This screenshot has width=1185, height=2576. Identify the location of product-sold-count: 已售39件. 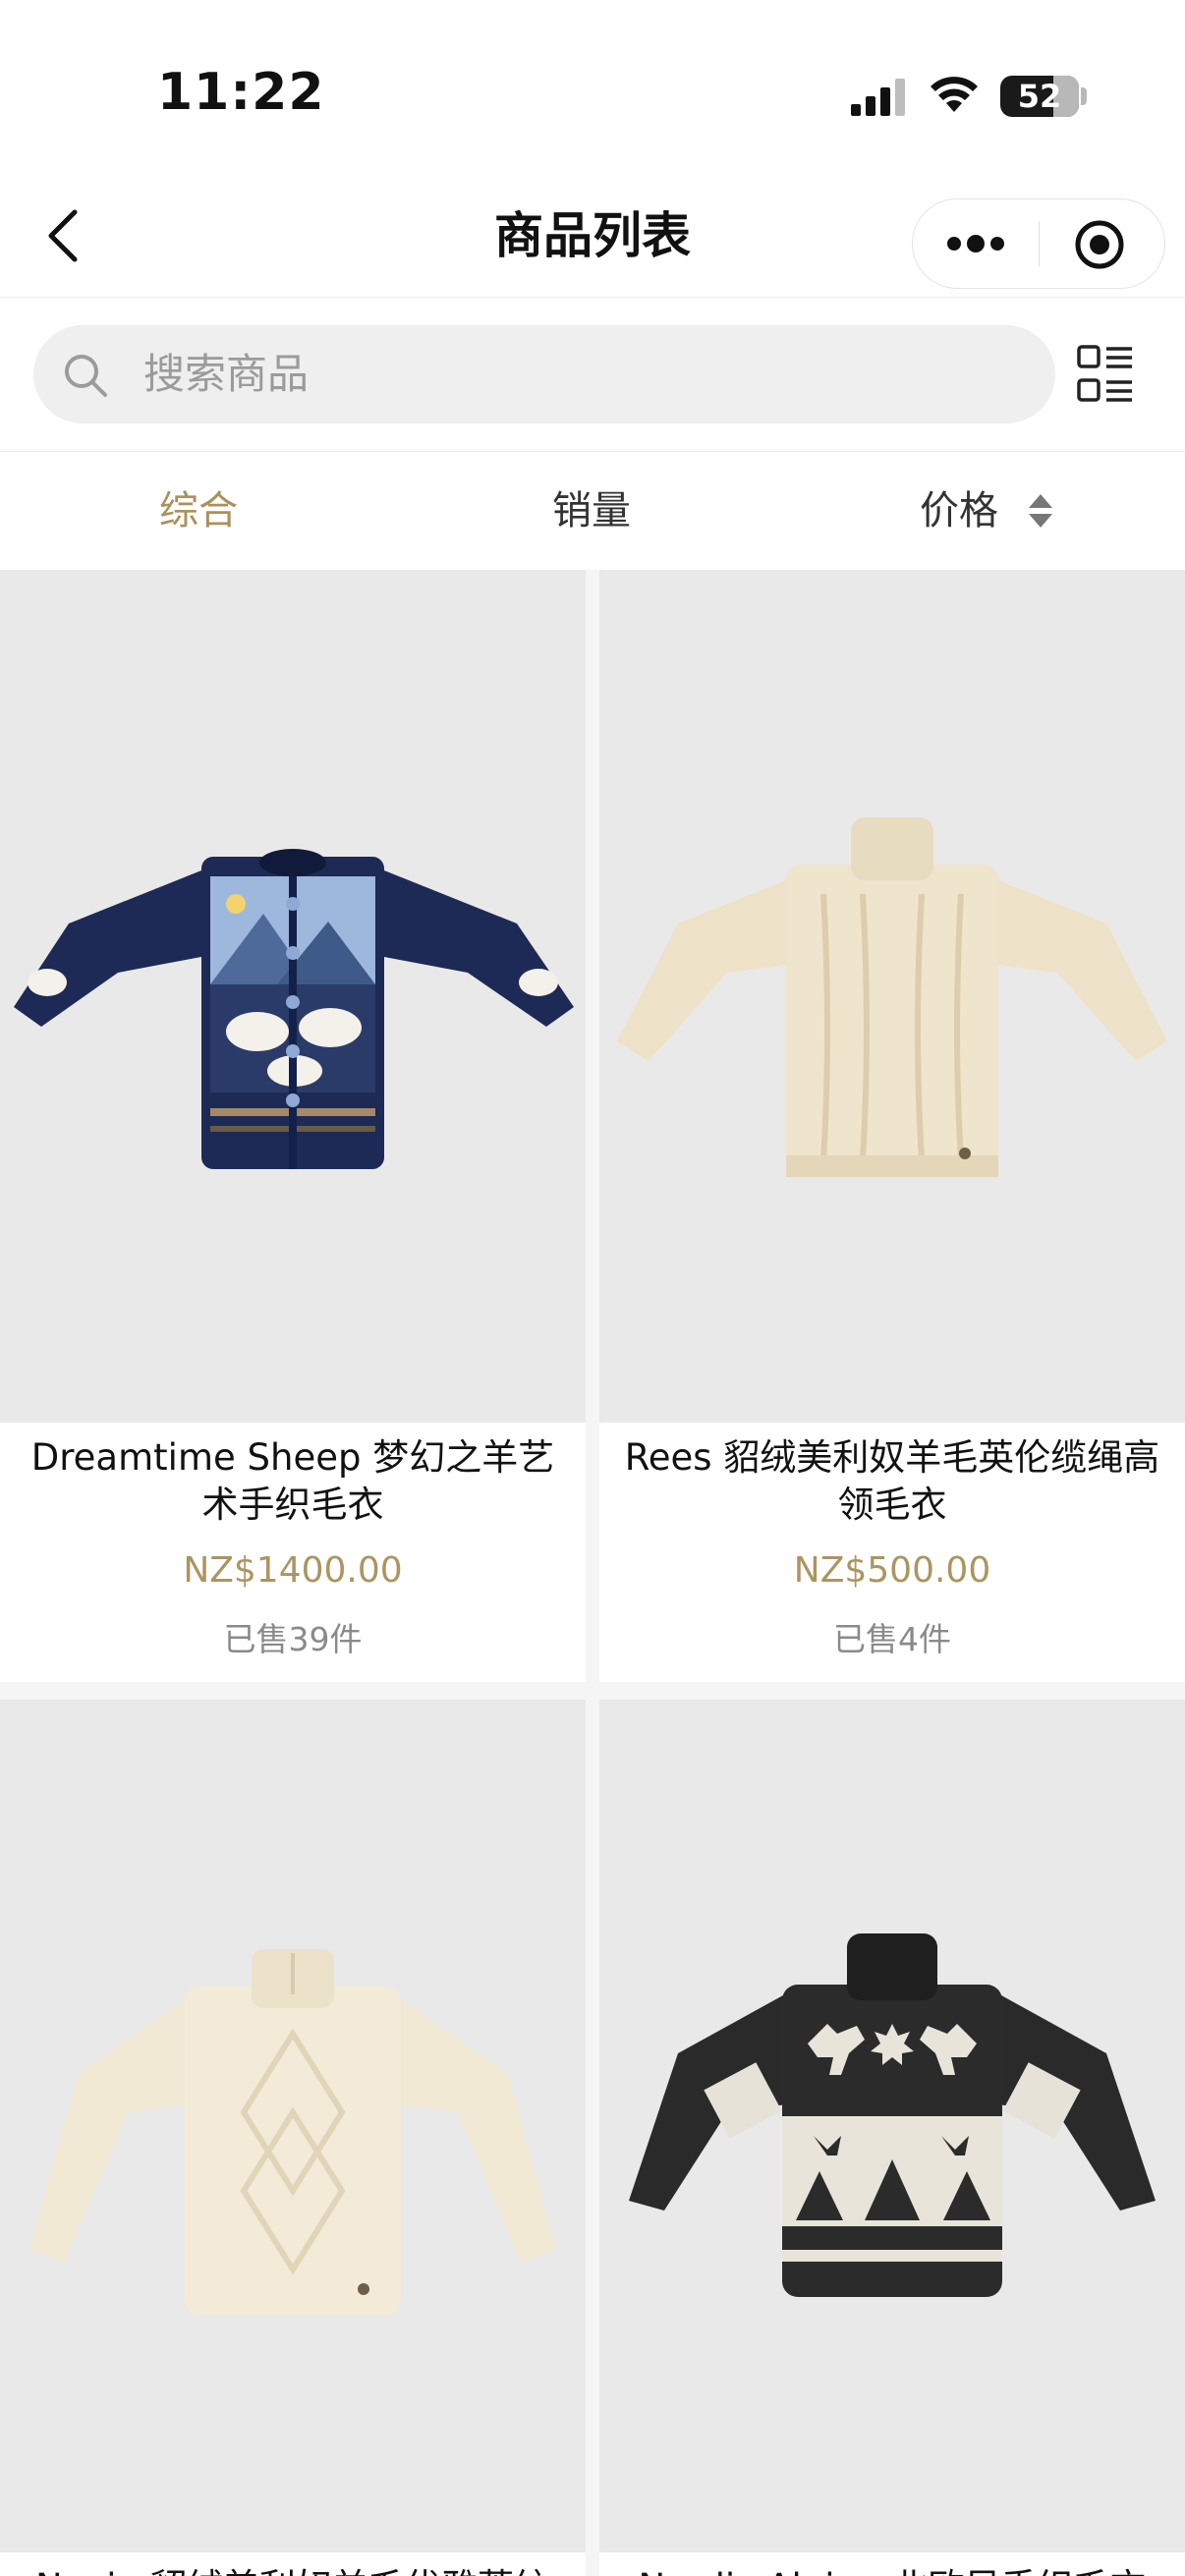
(293, 1639).